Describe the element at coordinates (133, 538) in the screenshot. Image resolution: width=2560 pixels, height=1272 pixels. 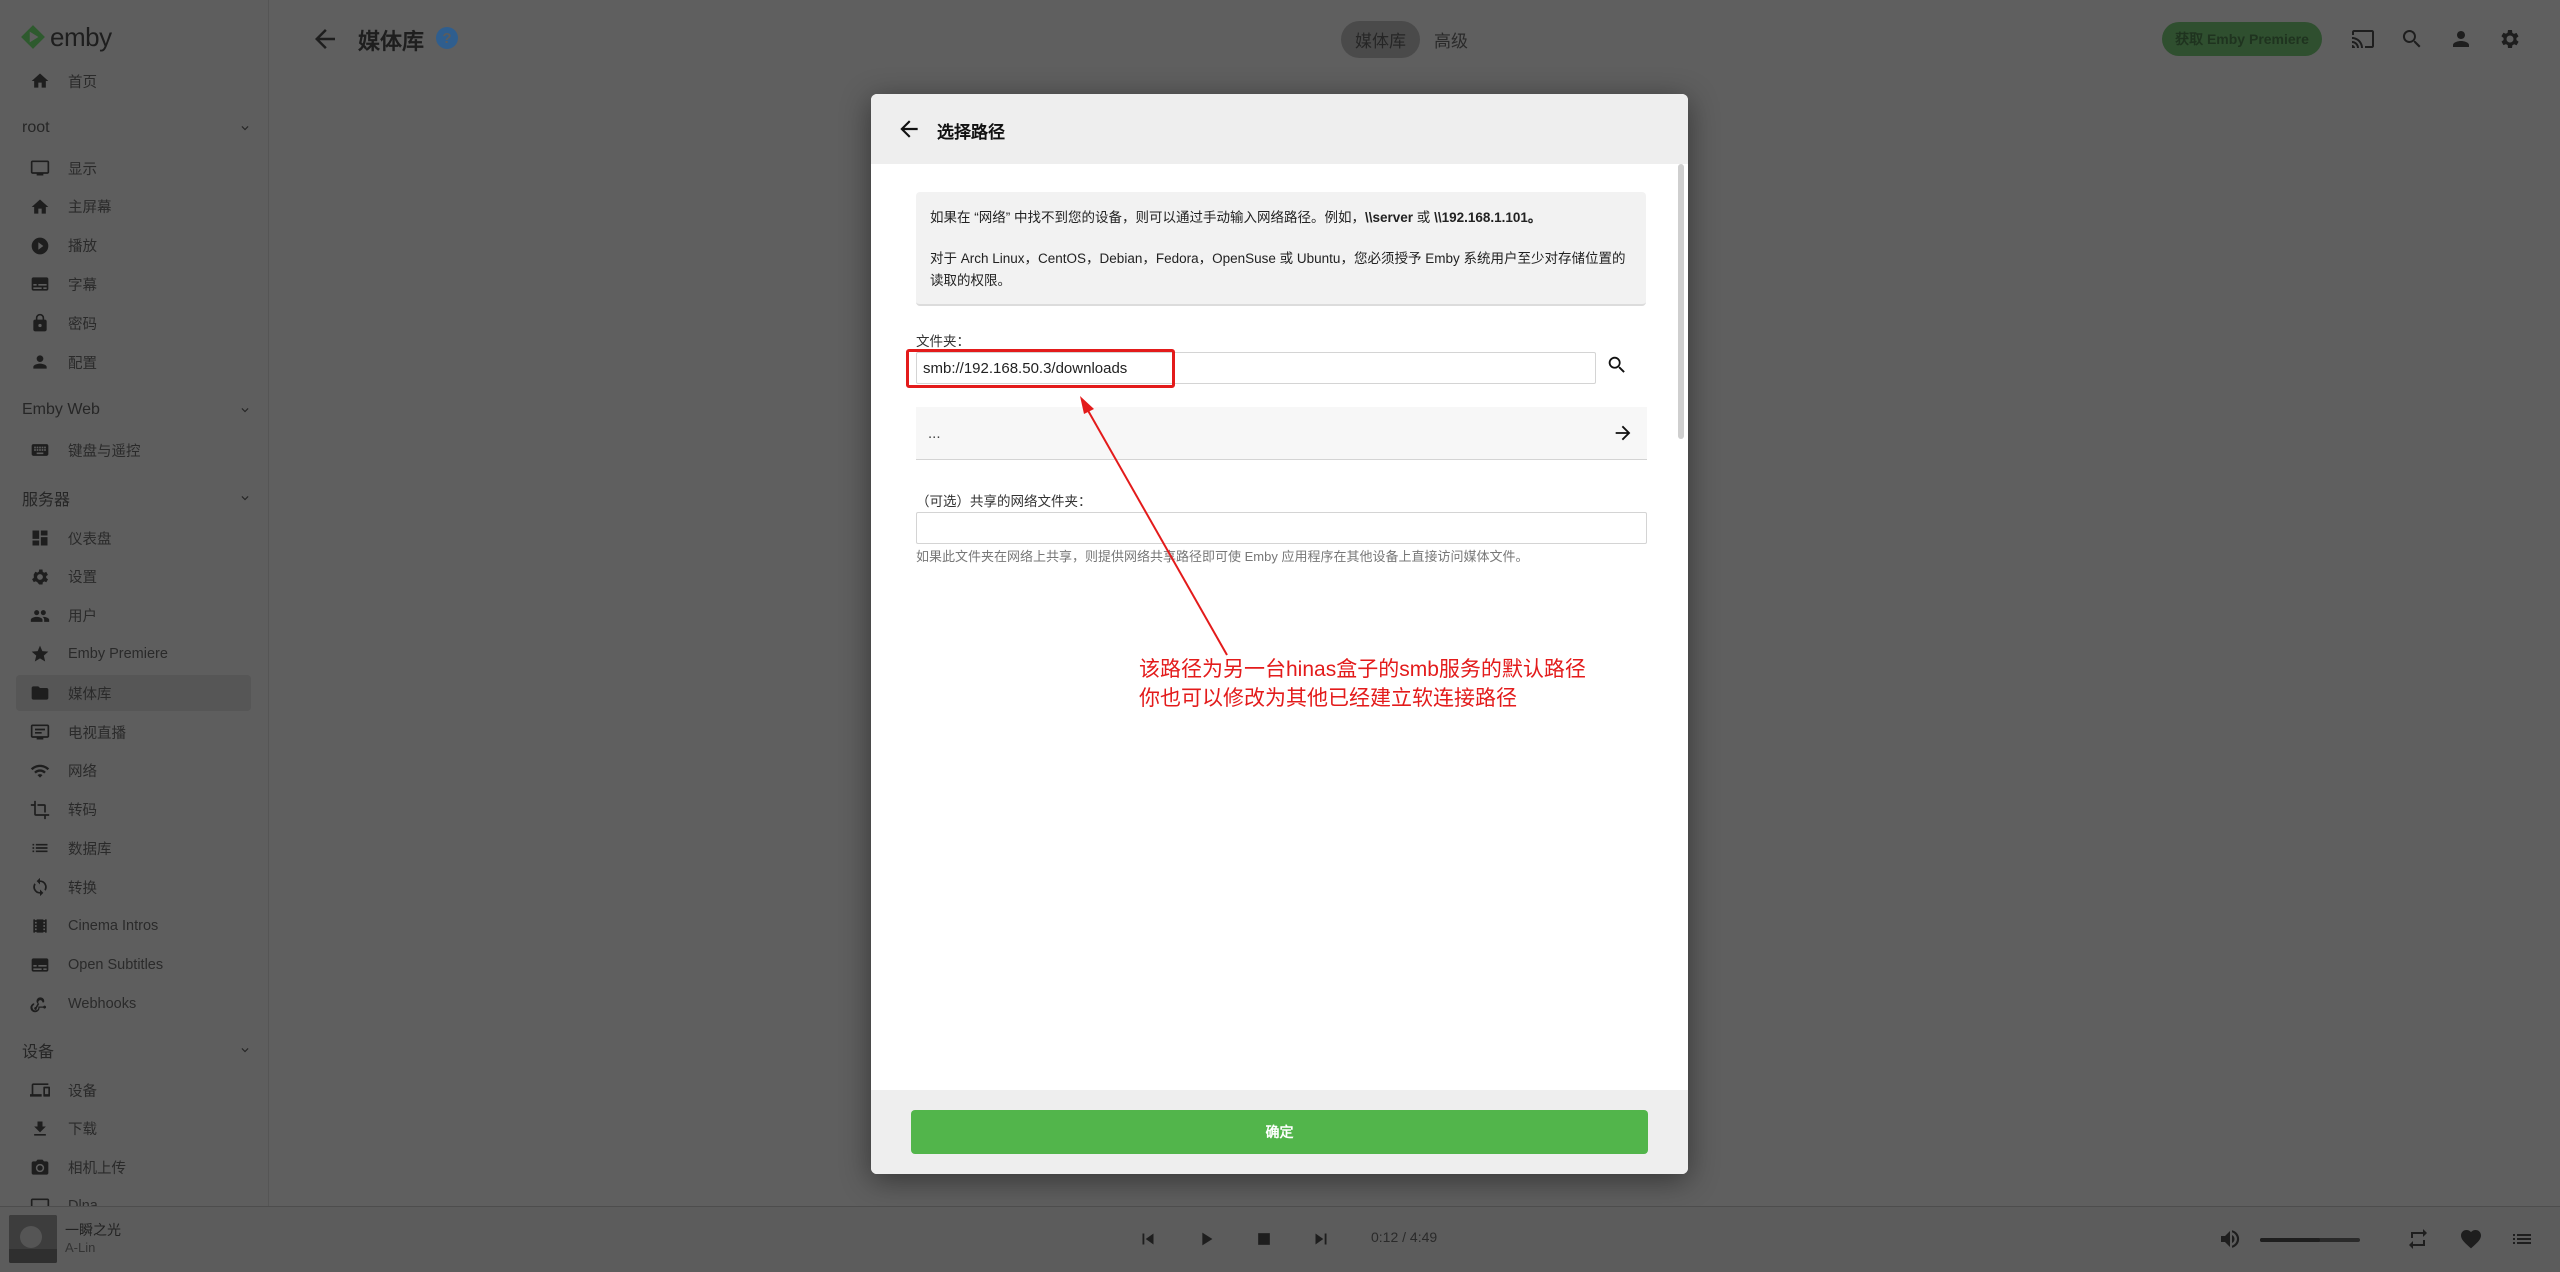
I see `sidebar-item-dashboard: 仪表盘` at that location.